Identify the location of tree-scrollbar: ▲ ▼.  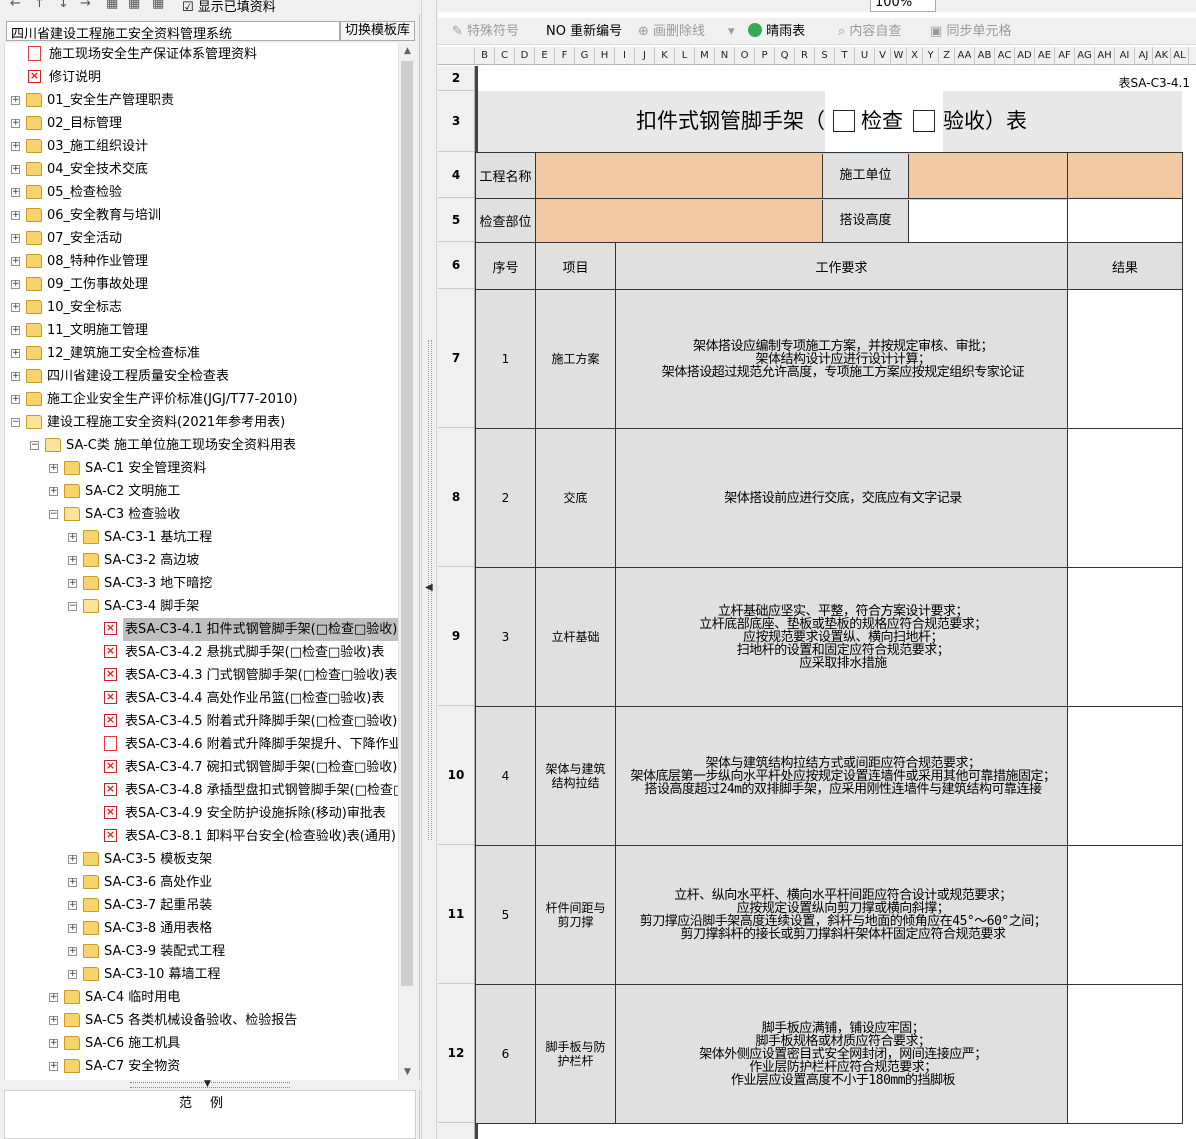
(406, 561).